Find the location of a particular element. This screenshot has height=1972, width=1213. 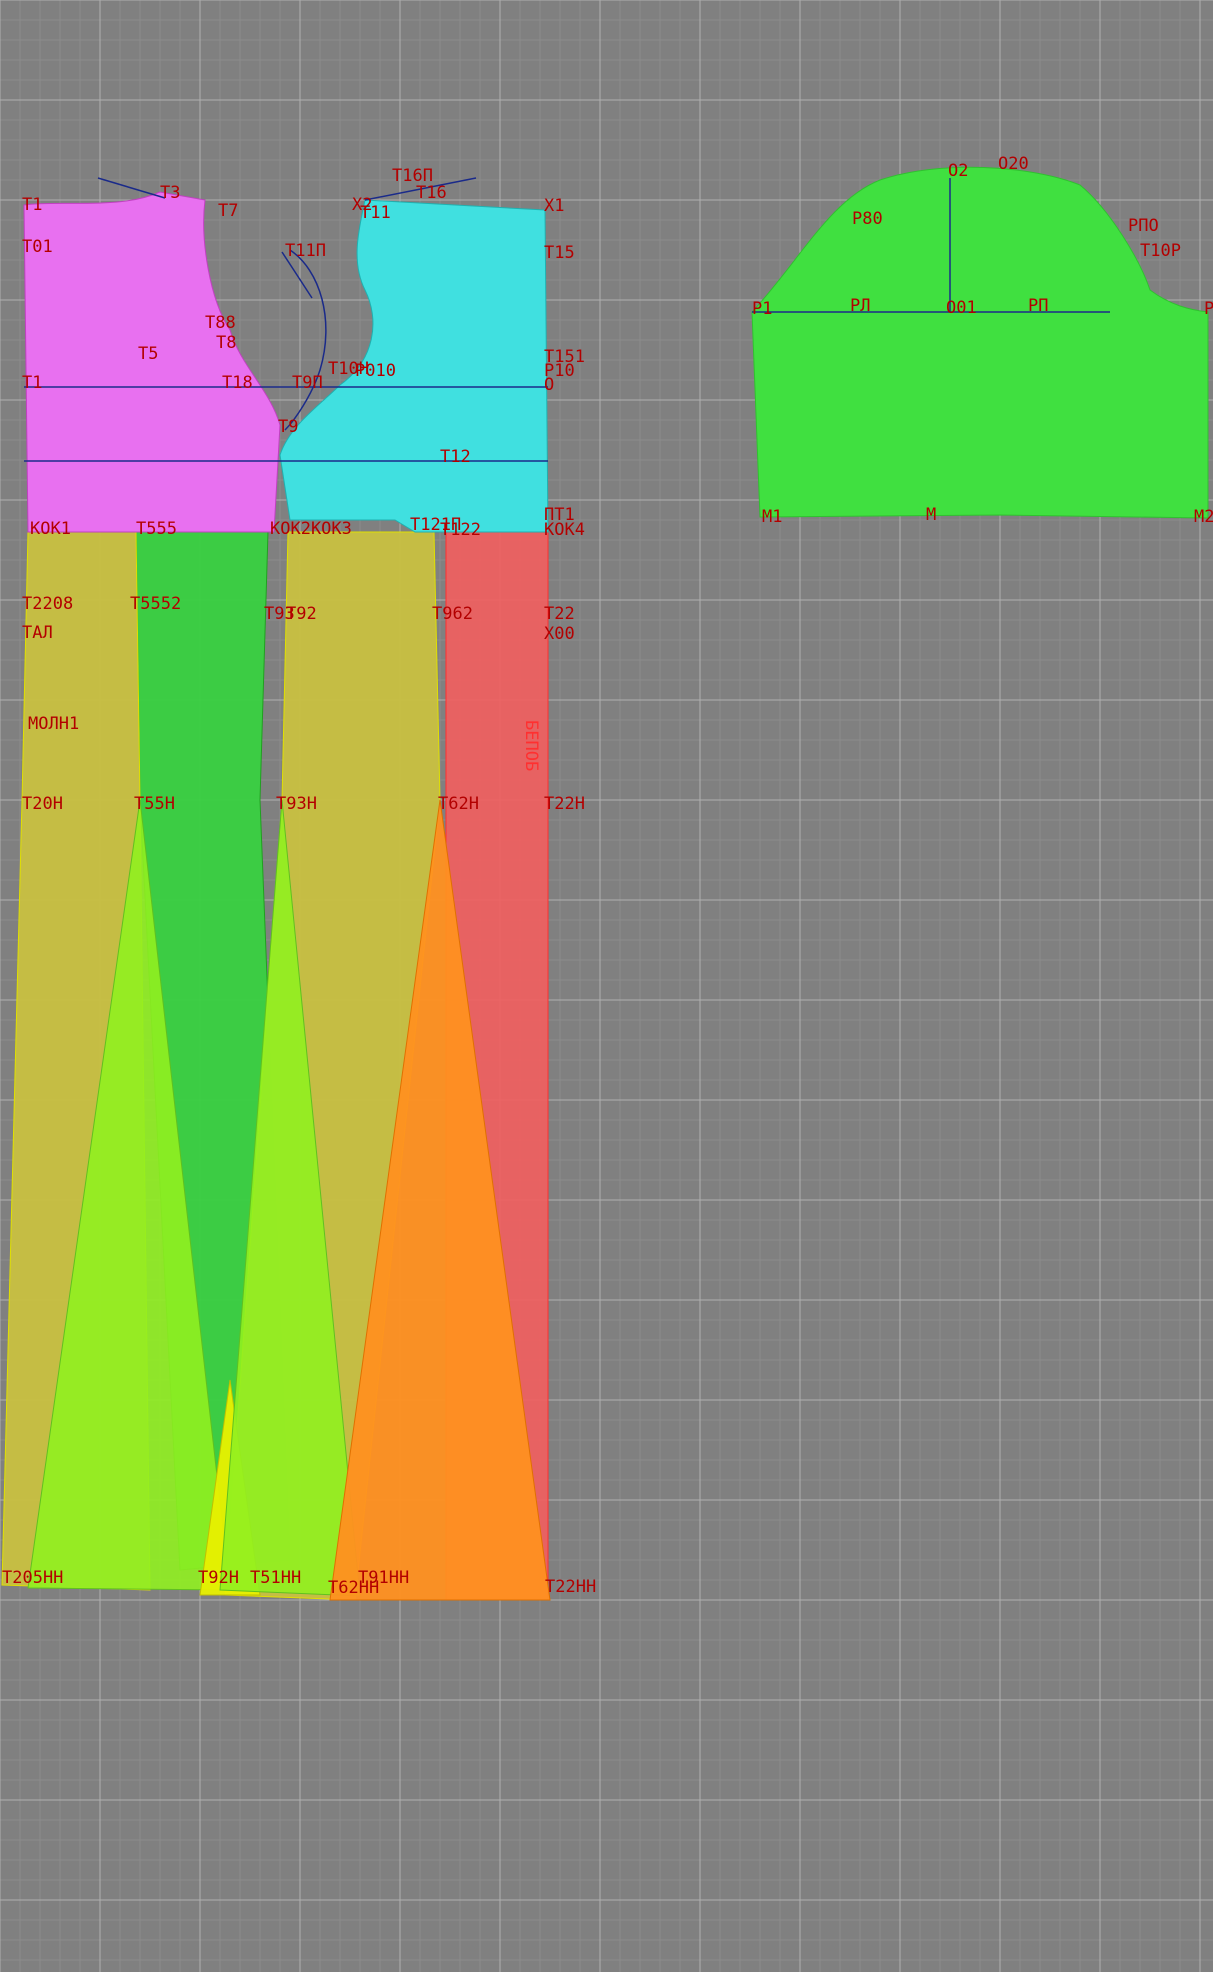

label-t8: T8 is located at coordinates (226, 343).